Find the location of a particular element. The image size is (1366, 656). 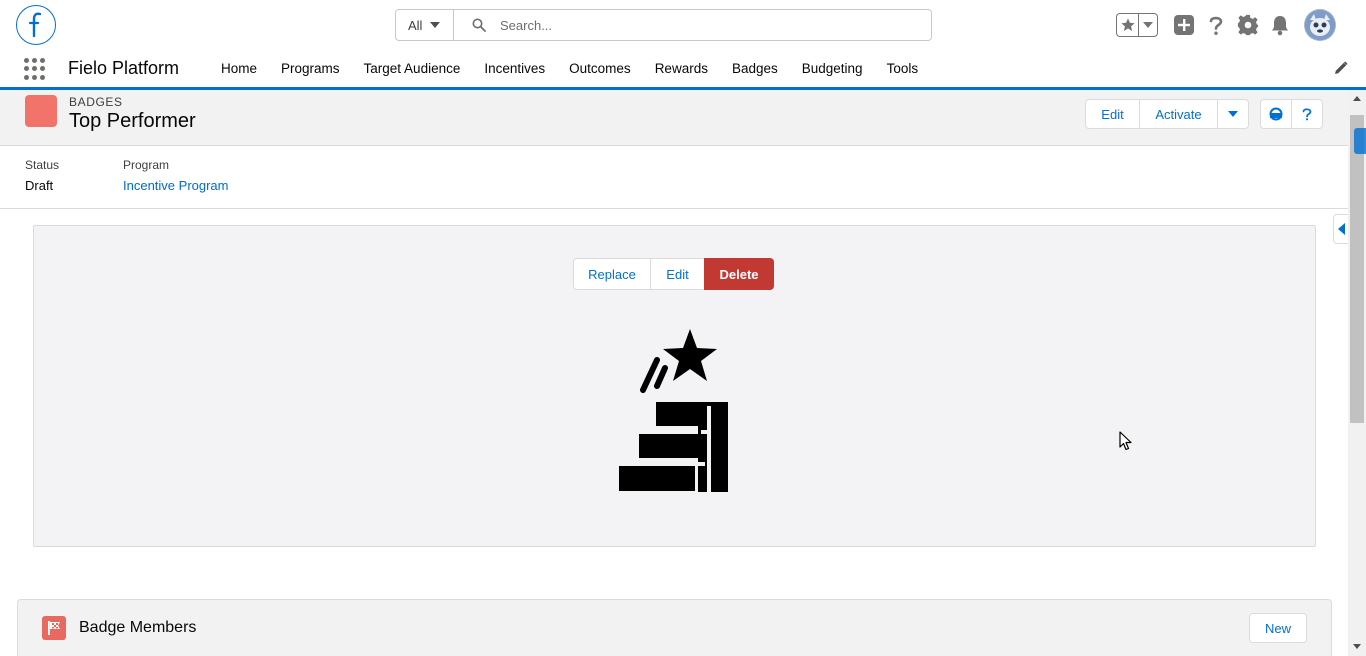

record-actions: Edit Activate is located at coordinates (1167, 114).